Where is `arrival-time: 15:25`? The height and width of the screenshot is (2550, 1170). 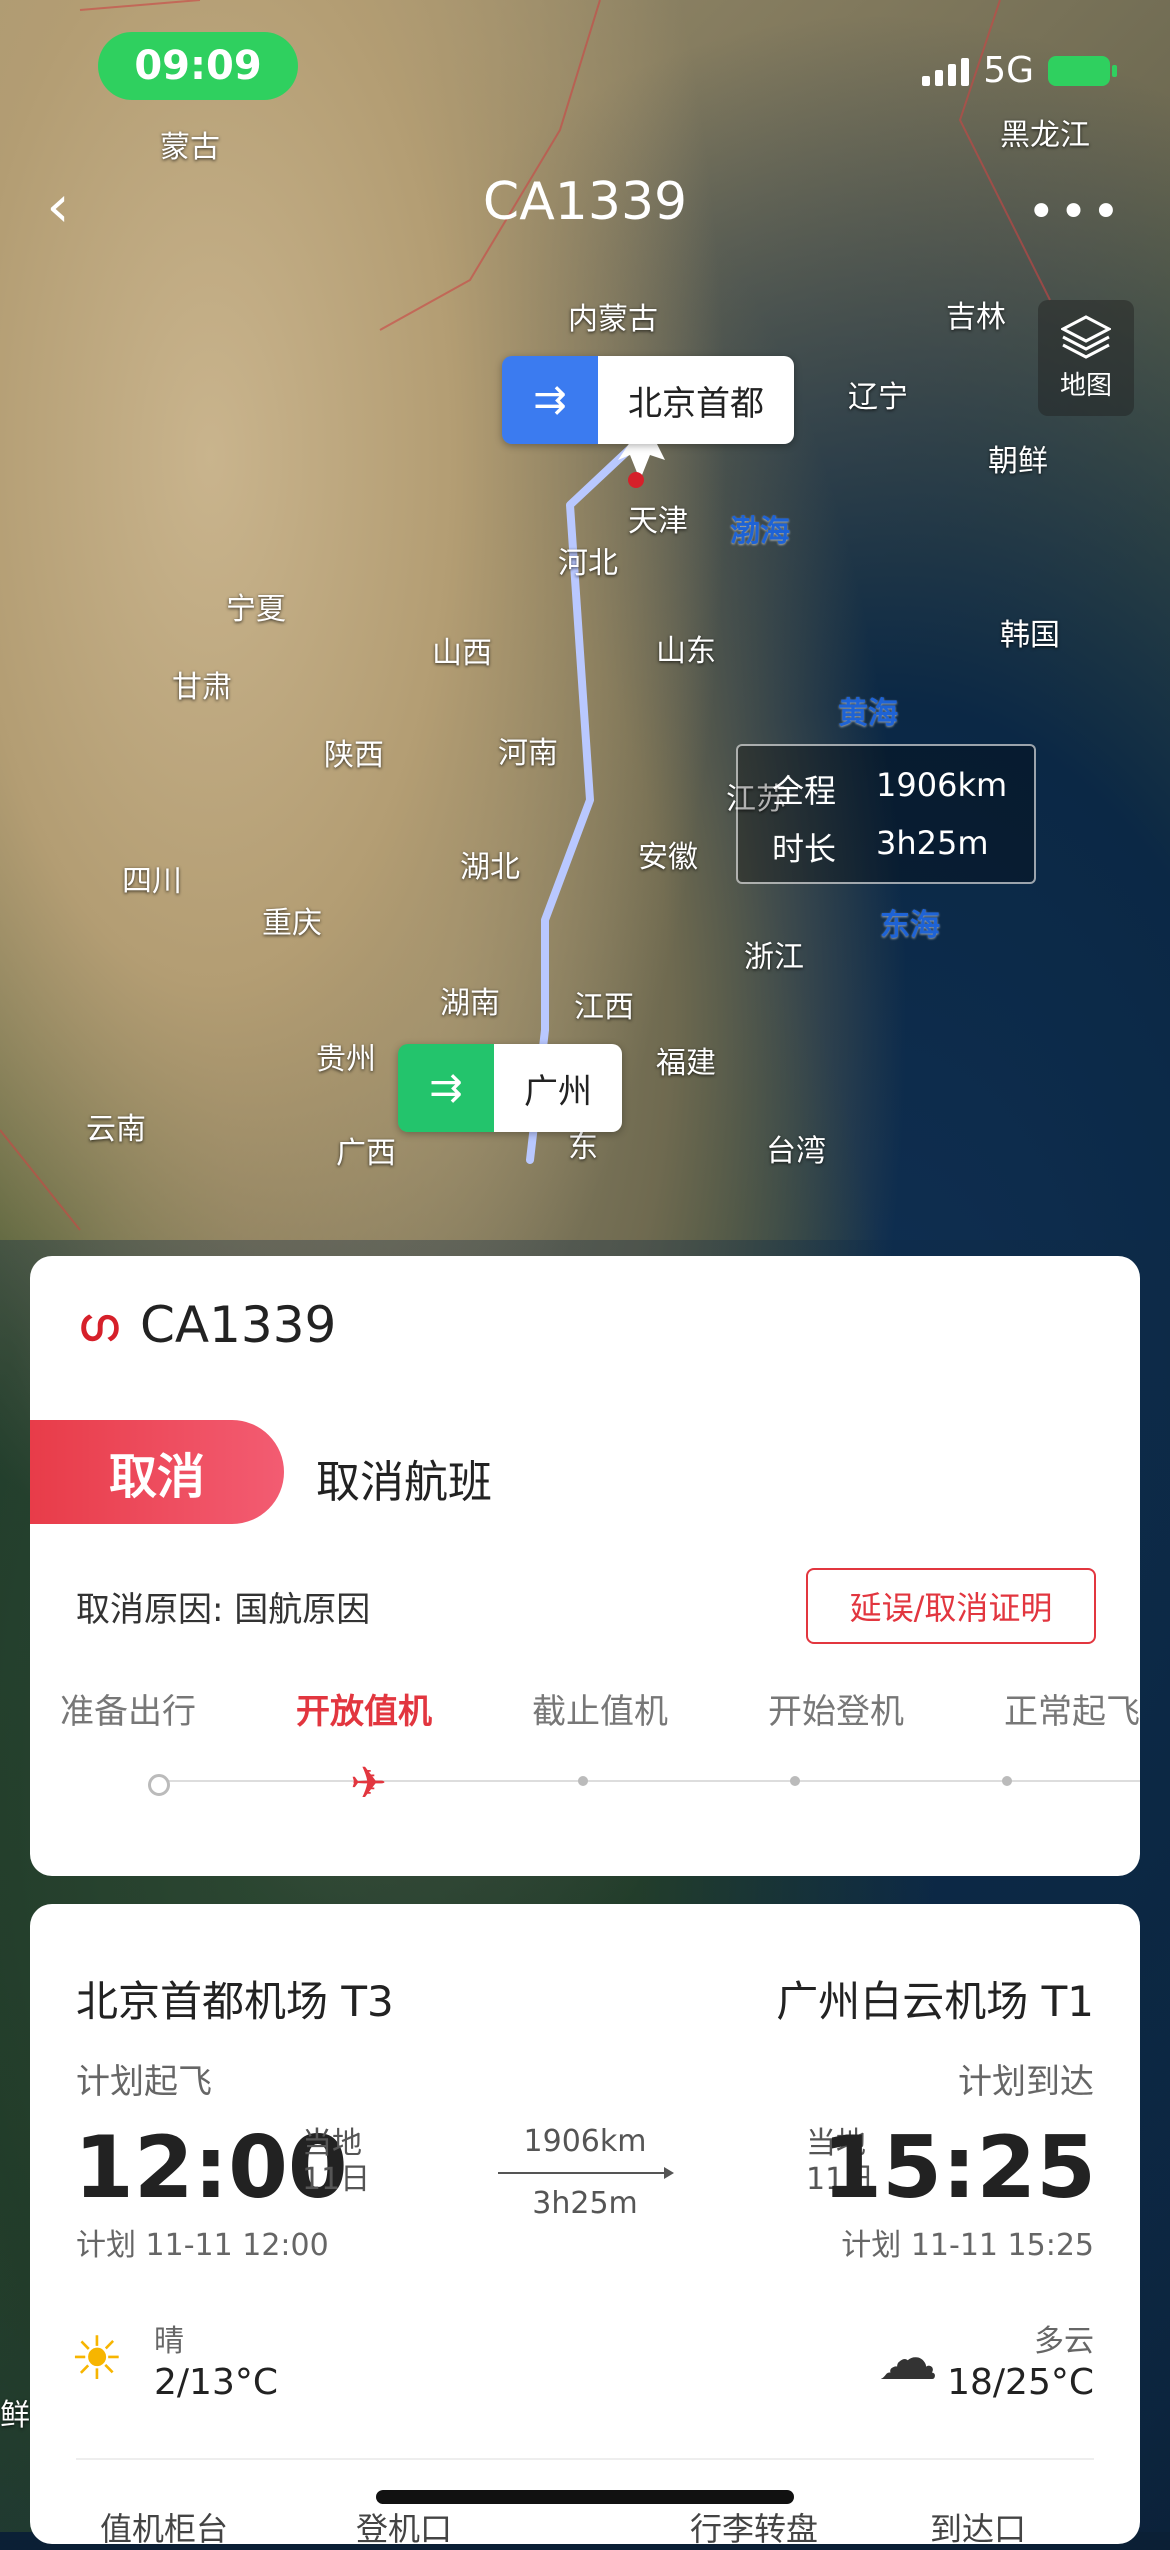
arrival-time: 15:25 is located at coordinates (959, 2168).